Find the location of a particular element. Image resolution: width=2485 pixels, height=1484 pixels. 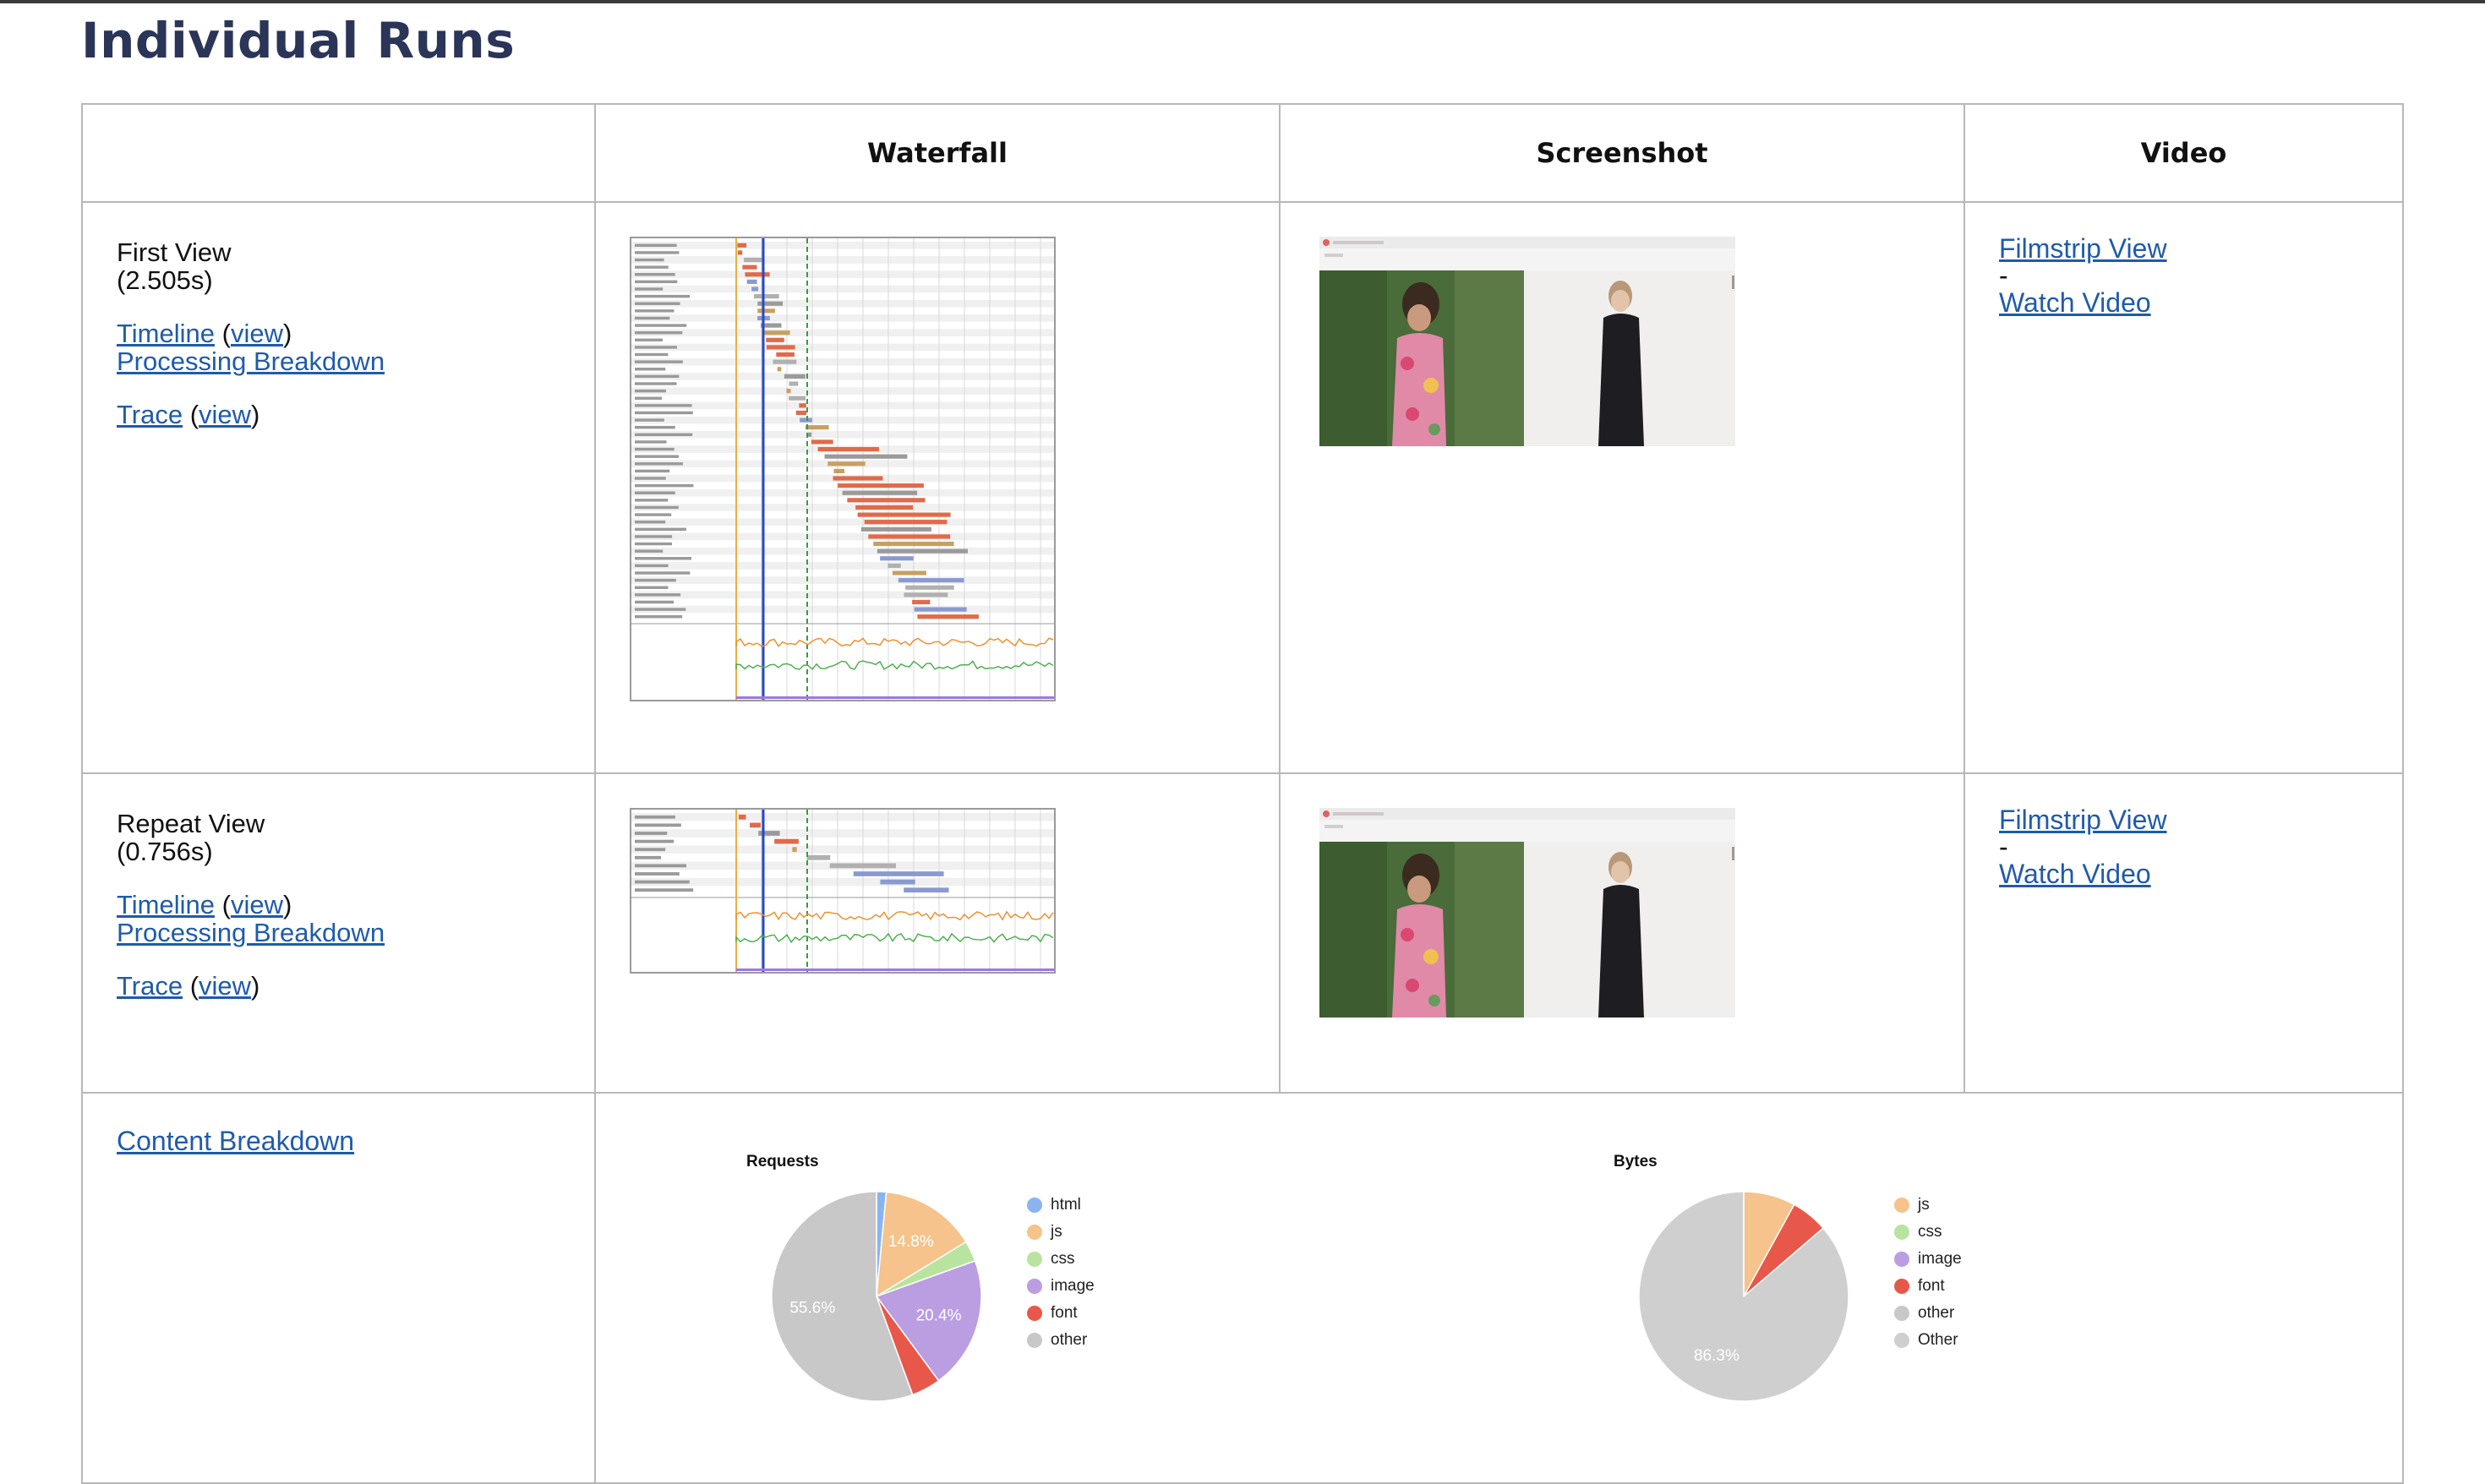

header-screenshot: Screenshot is located at coordinates (1622, 153).